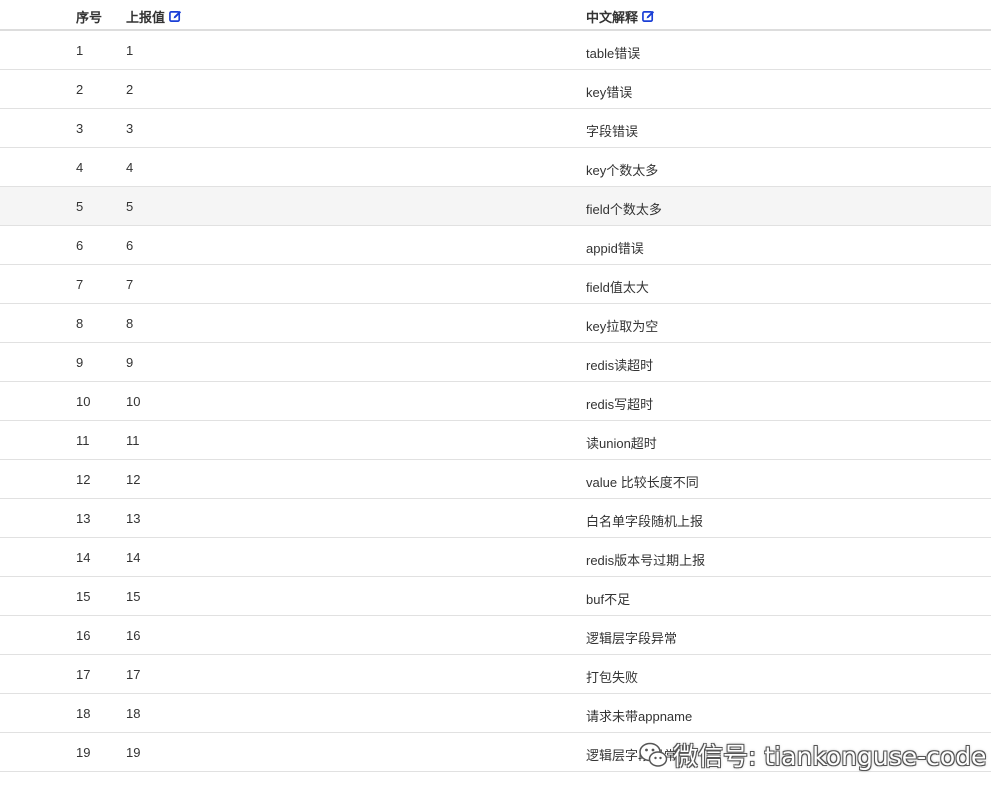 The height and width of the screenshot is (800, 991). I want to click on cell-value: 14, so click(133, 557).